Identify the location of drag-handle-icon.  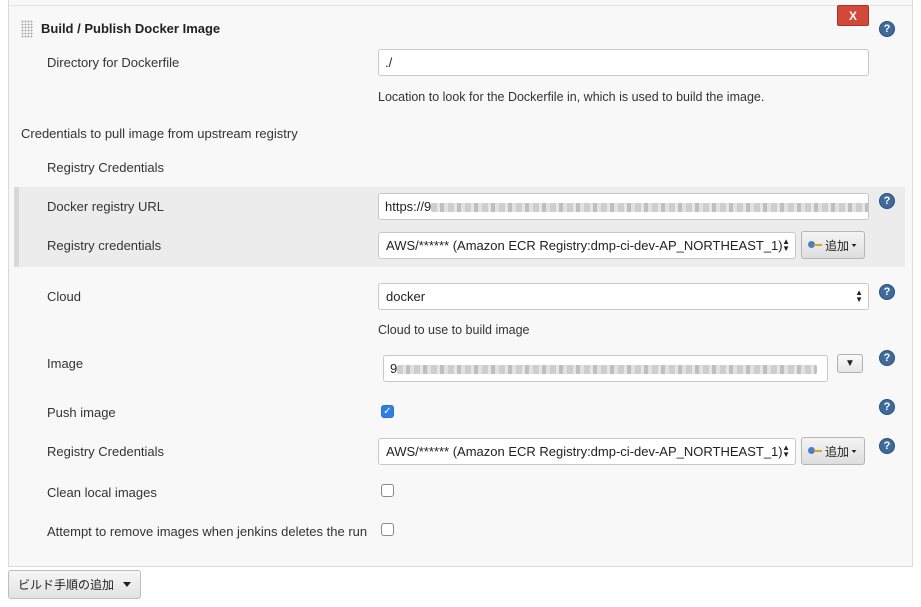
(27, 29).